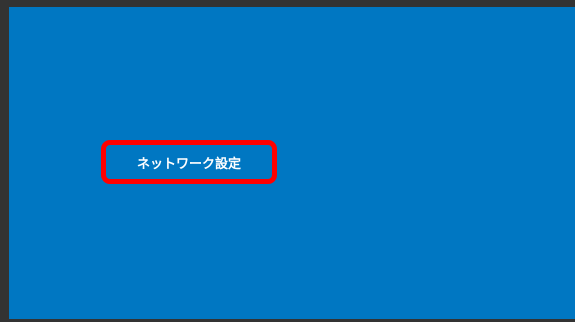 This screenshot has height=322, width=575. I want to click on network-settings-label: ネットワーク設定, so click(188, 164).